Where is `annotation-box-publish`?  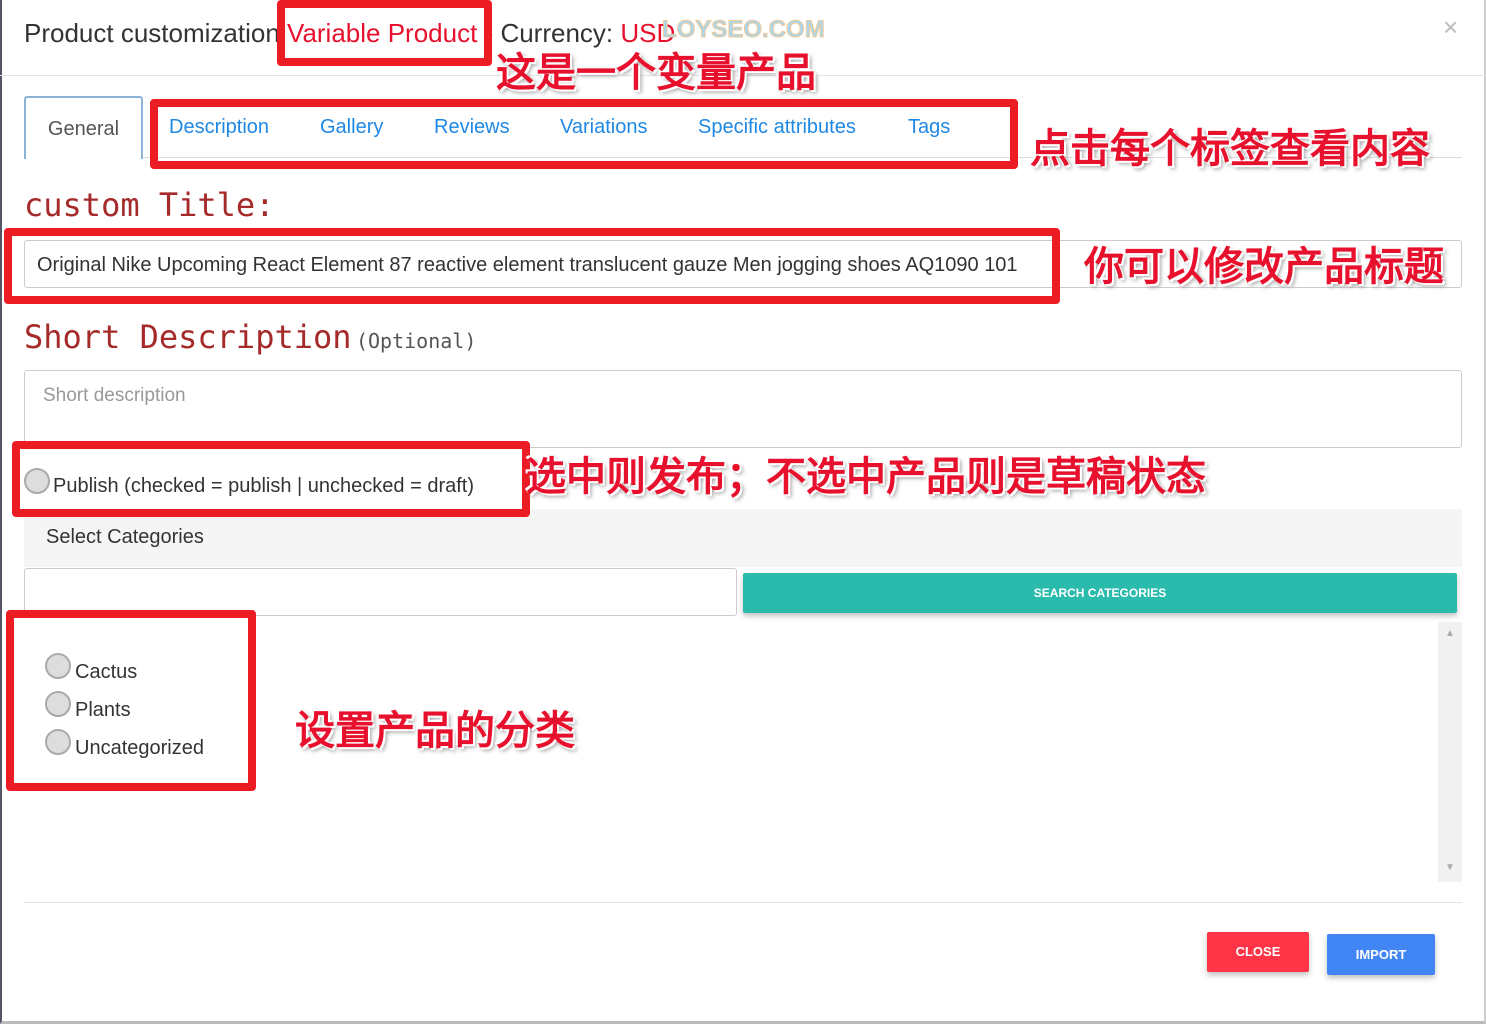
annotation-box-publish is located at coordinates (271, 479).